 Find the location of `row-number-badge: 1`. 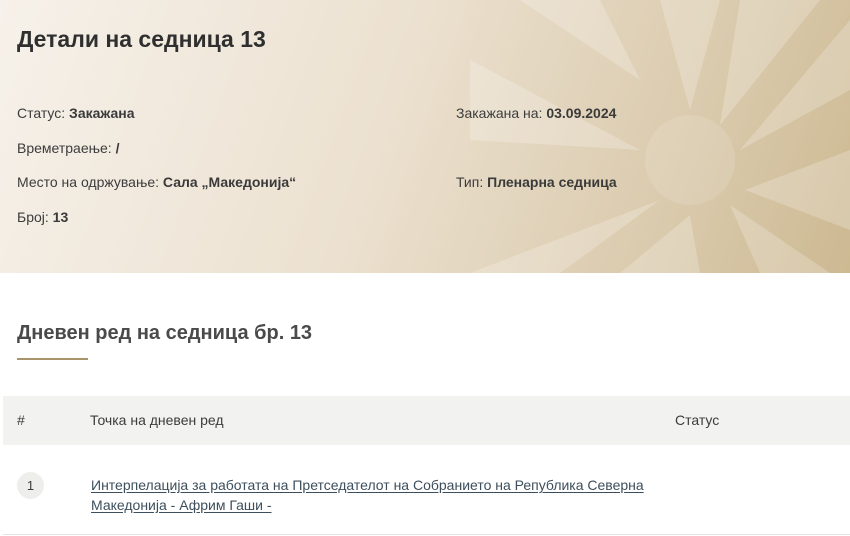

row-number-badge: 1 is located at coordinates (30, 485).